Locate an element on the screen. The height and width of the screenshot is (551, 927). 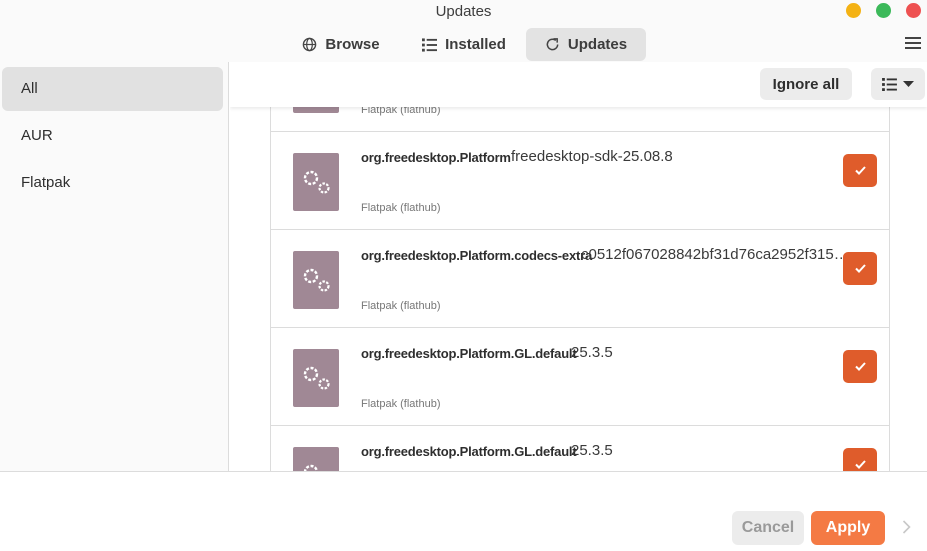
view-mode-button is located at coordinates (898, 84).